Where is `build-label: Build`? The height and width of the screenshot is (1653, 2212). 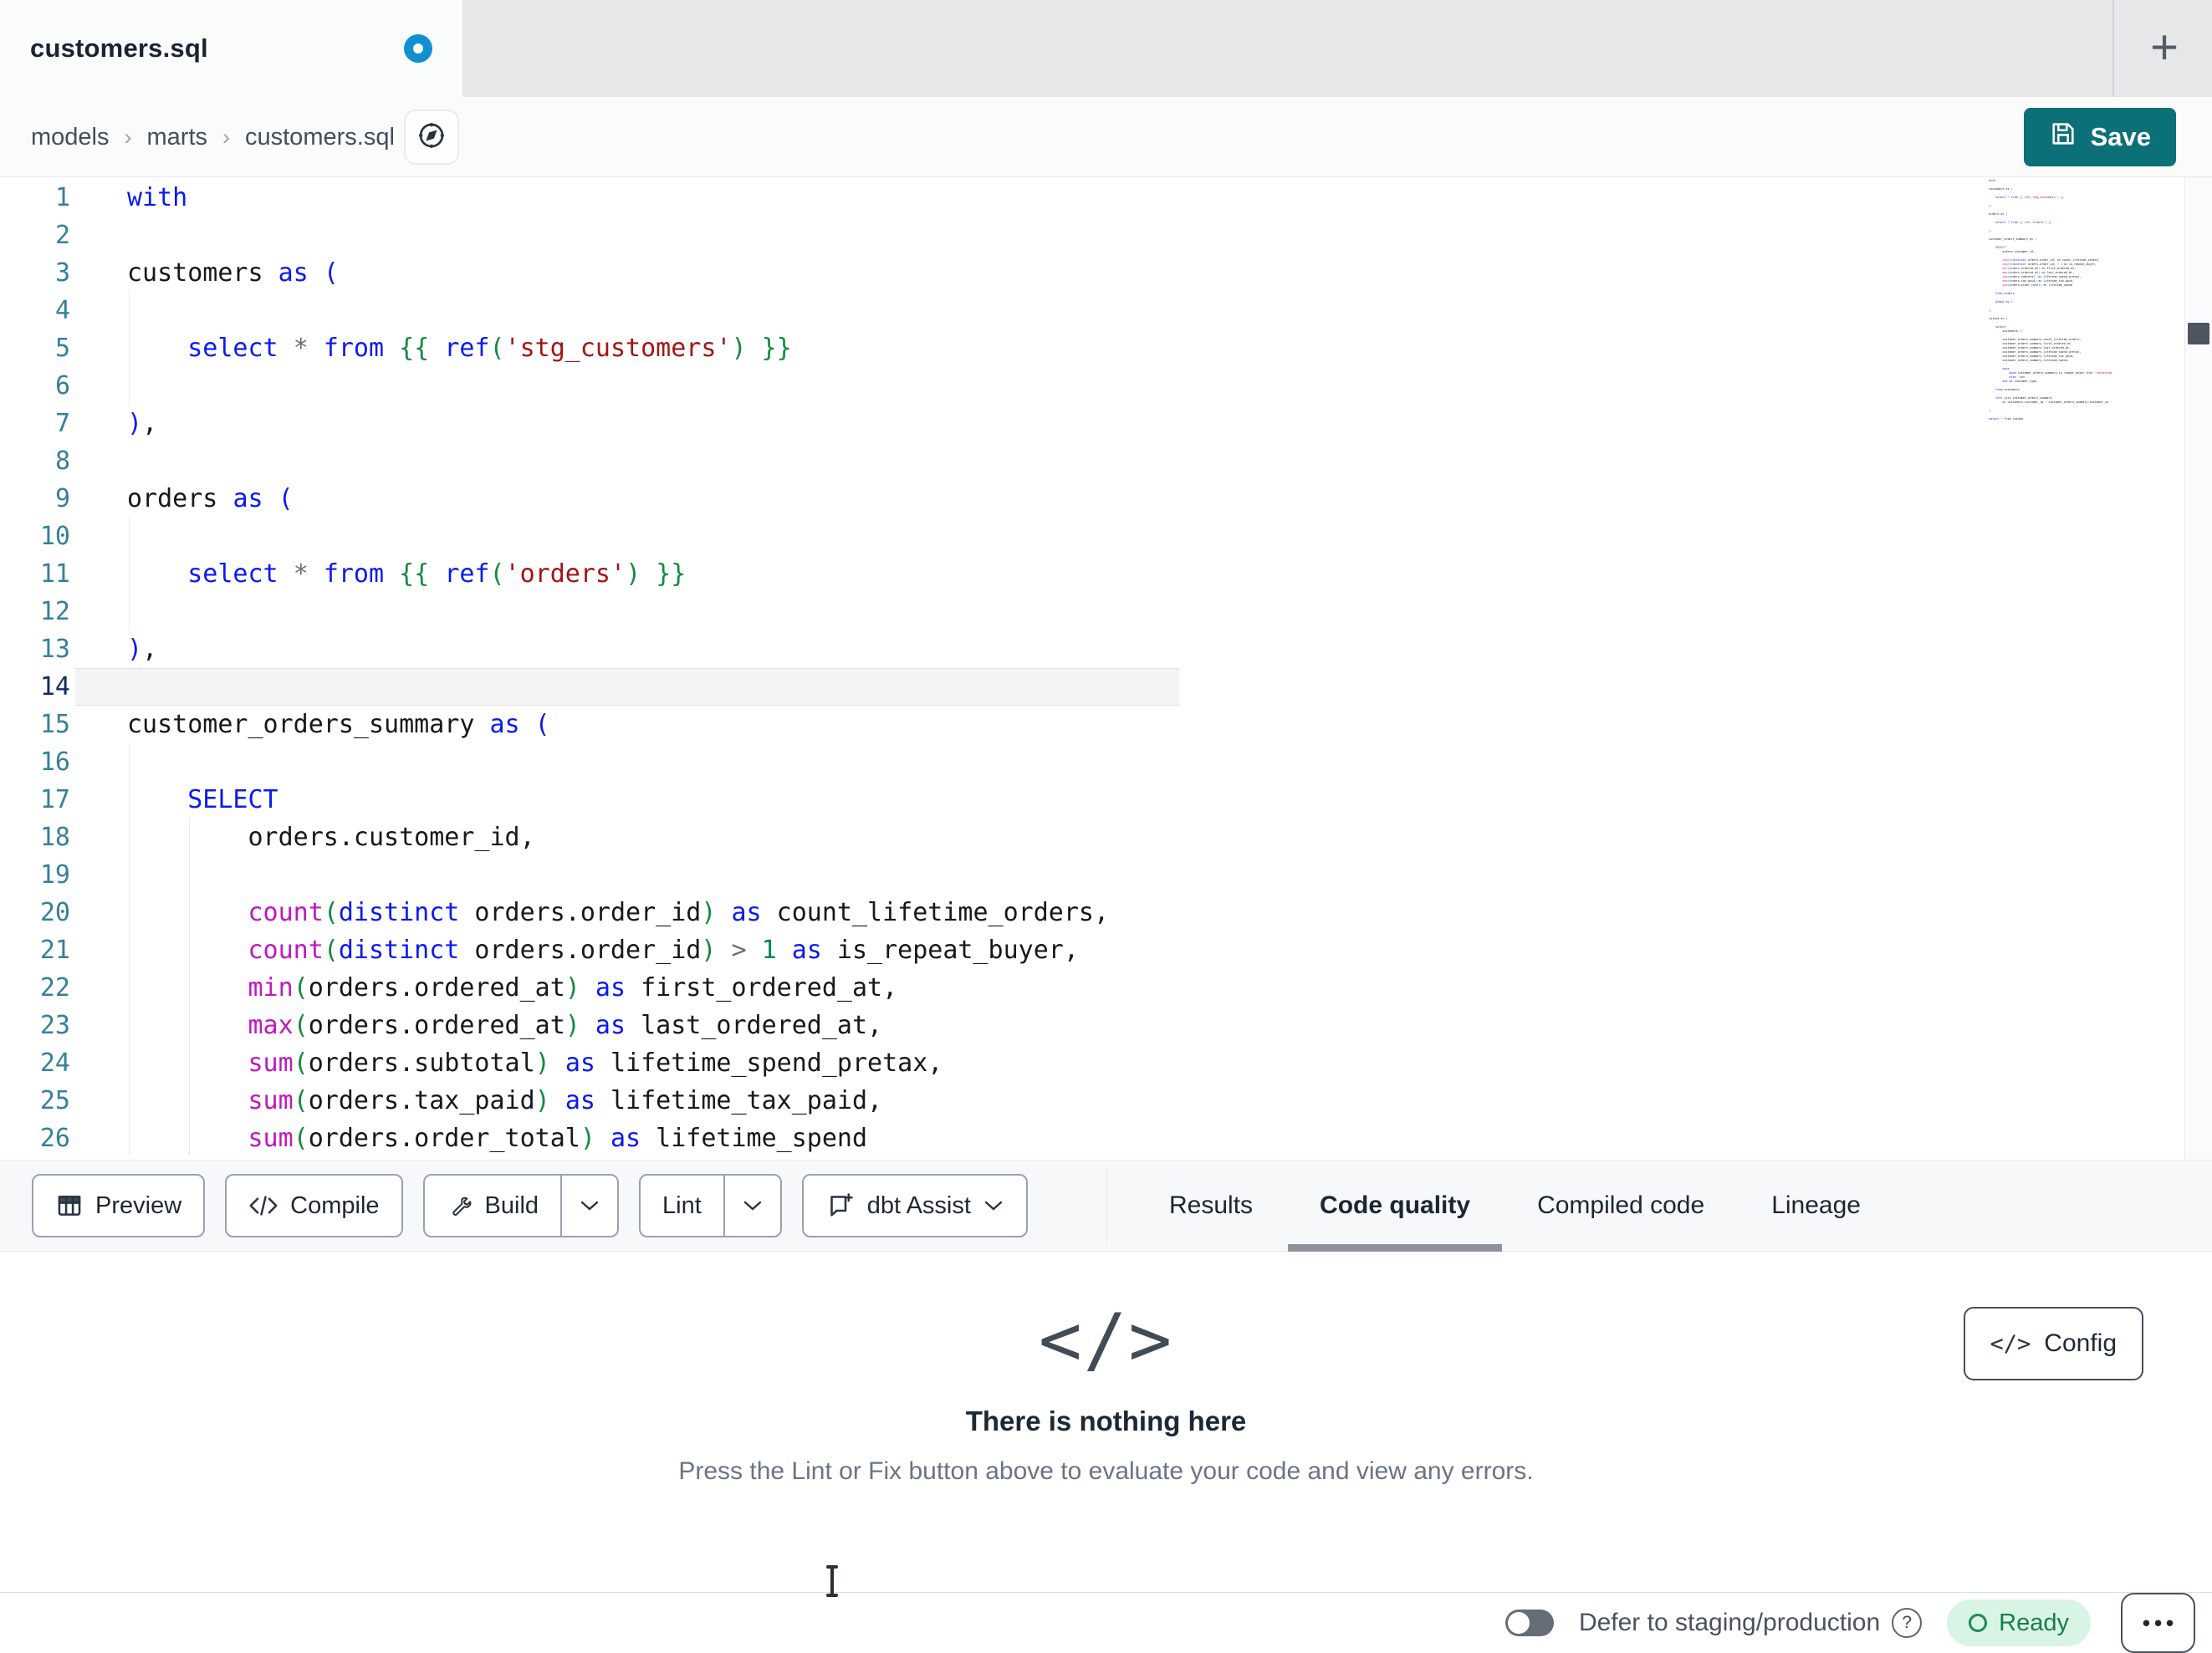 build-label: Build is located at coordinates (511, 1205).